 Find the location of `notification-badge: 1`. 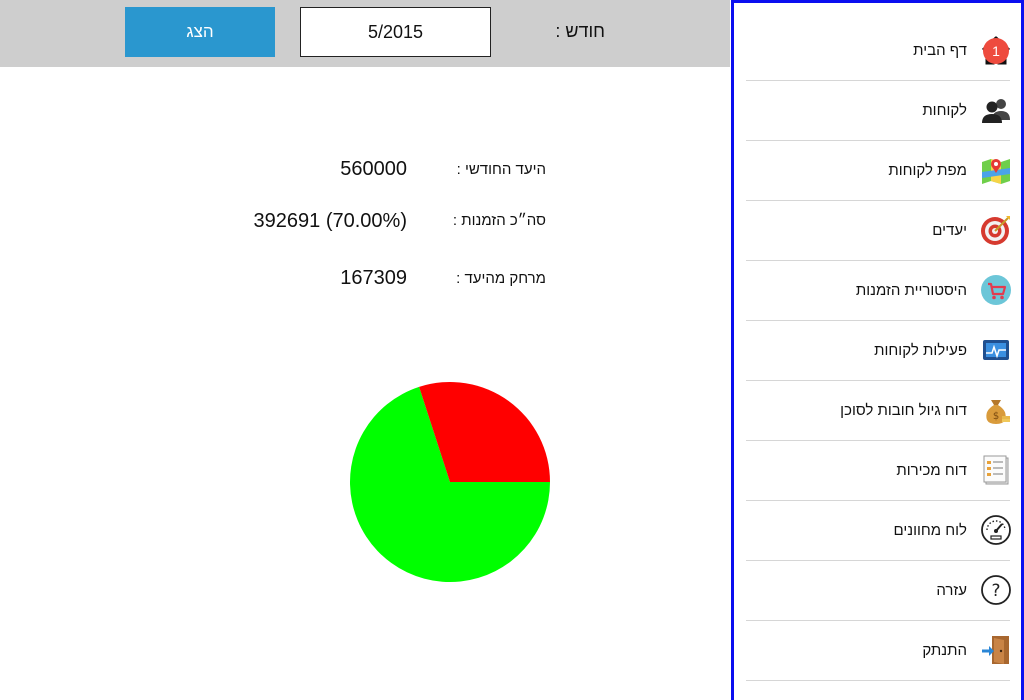

notification-badge: 1 is located at coordinates (996, 51).